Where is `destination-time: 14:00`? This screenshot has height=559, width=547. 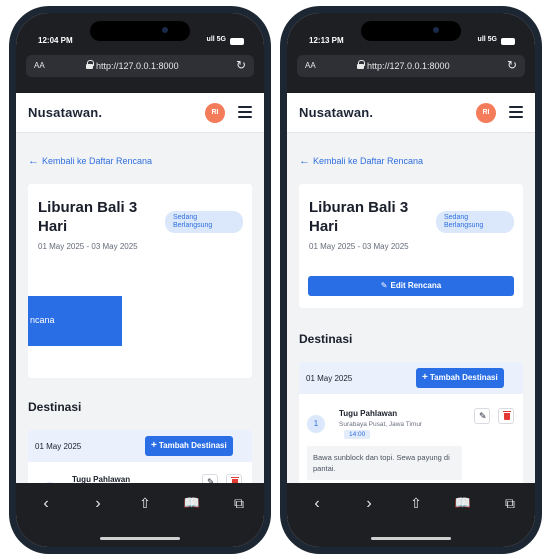 destination-time: 14:00 is located at coordinates (357, 434).